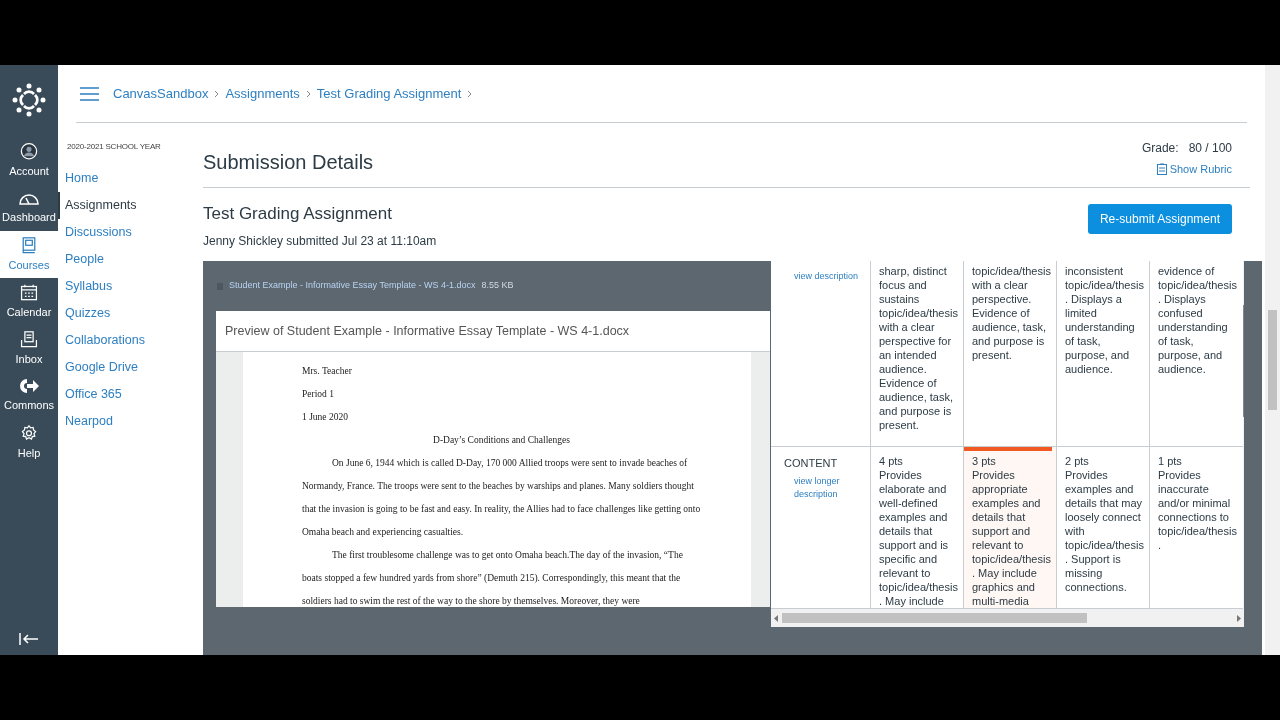 The width and height of the screenshot is (1280, 720). I want to click on rating-cell: topic/idea/thesis with a clear perspective. Evidence of audience, task, and purpose is present., so click(1010, 353).